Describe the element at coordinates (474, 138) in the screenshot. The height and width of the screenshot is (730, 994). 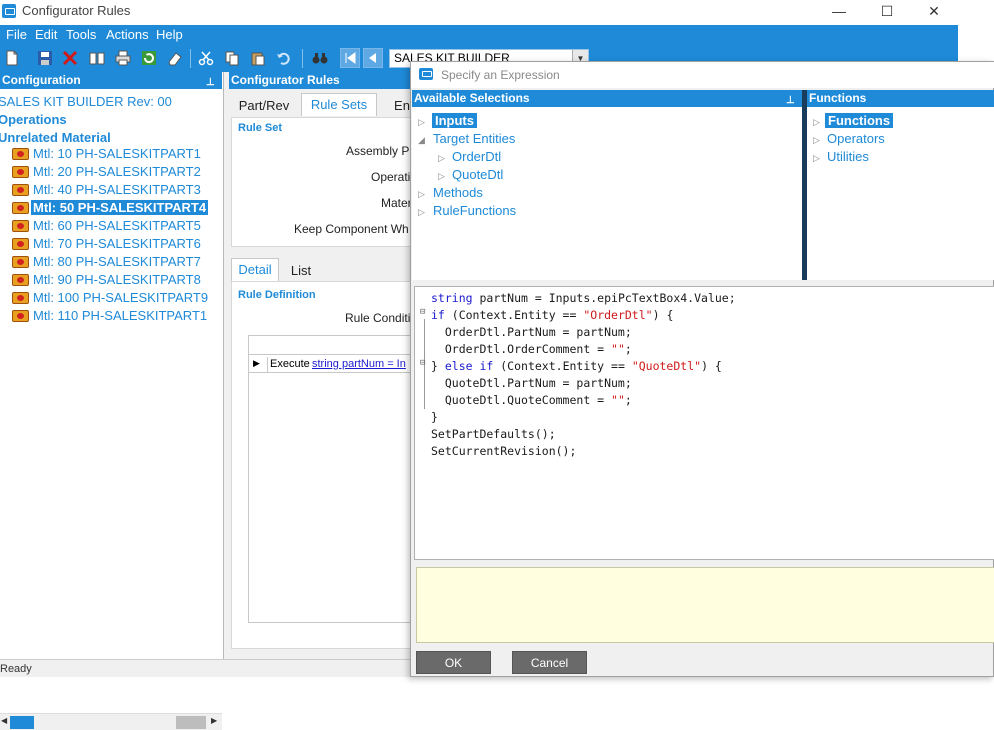
I see `tree-target-entities-node: Target Entities` at that location.